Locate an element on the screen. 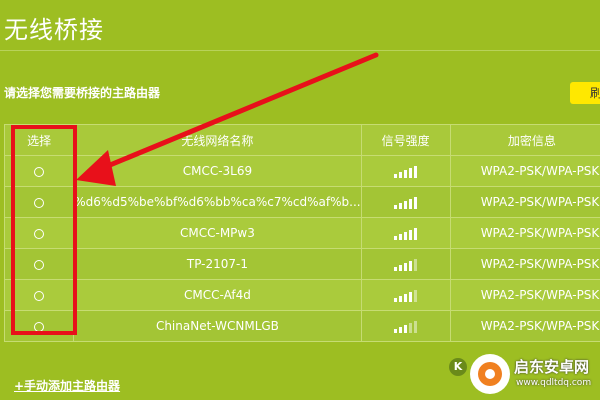 The width and height of the screenshot is (600, 400). header-signal: 信号强度 is located at coordinates (405, 140).